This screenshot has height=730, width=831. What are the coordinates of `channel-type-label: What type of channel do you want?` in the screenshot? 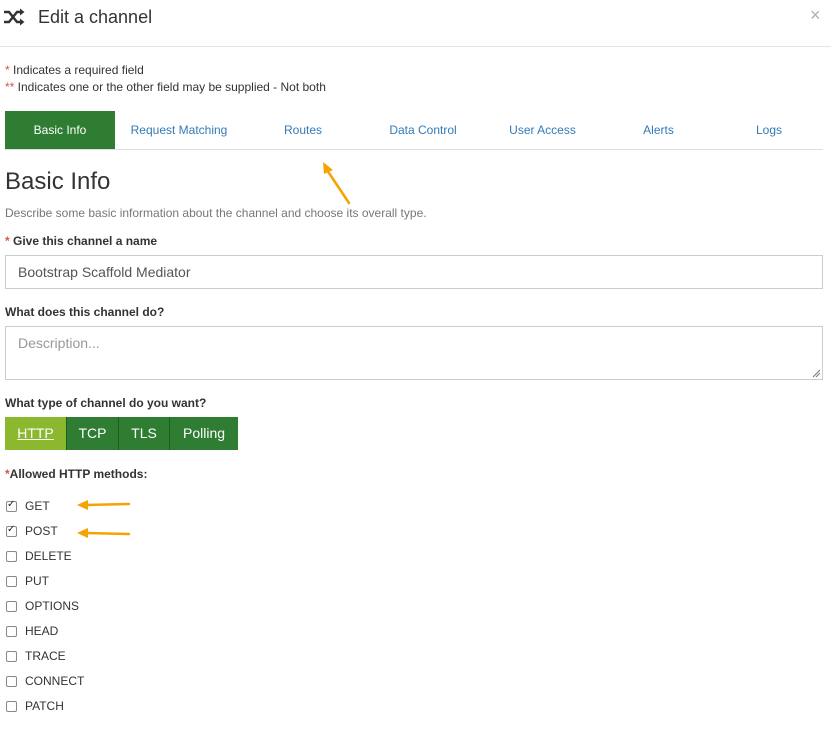 It's located at (106, 403).